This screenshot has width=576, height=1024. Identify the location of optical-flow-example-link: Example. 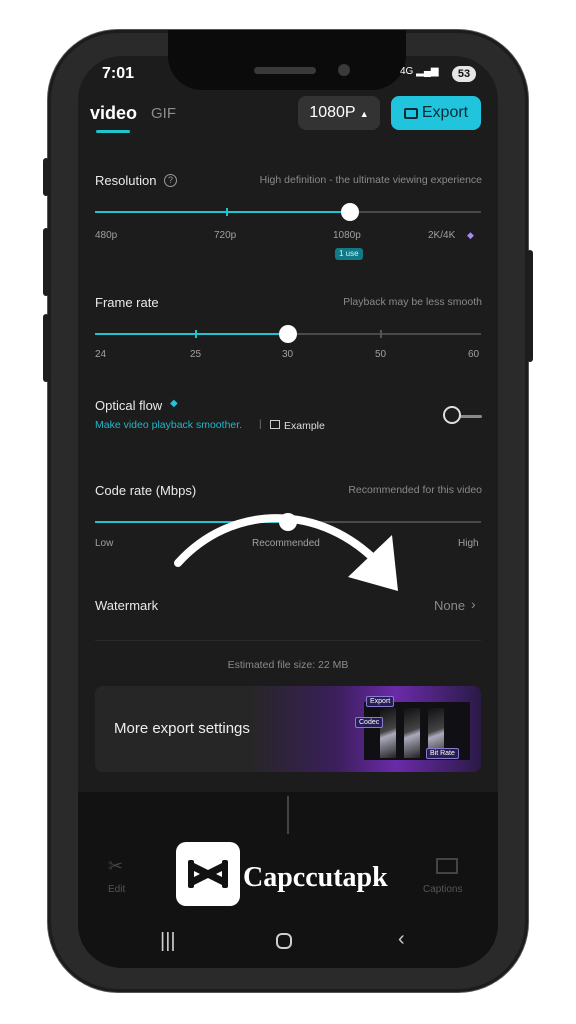
(304, 426).